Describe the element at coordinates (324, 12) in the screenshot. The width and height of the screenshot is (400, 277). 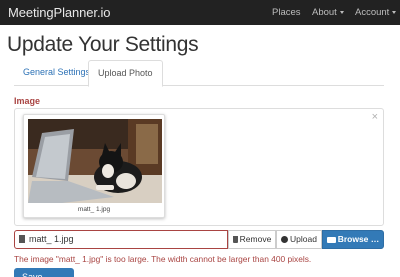
I see `nav-about-label: About` at that location.